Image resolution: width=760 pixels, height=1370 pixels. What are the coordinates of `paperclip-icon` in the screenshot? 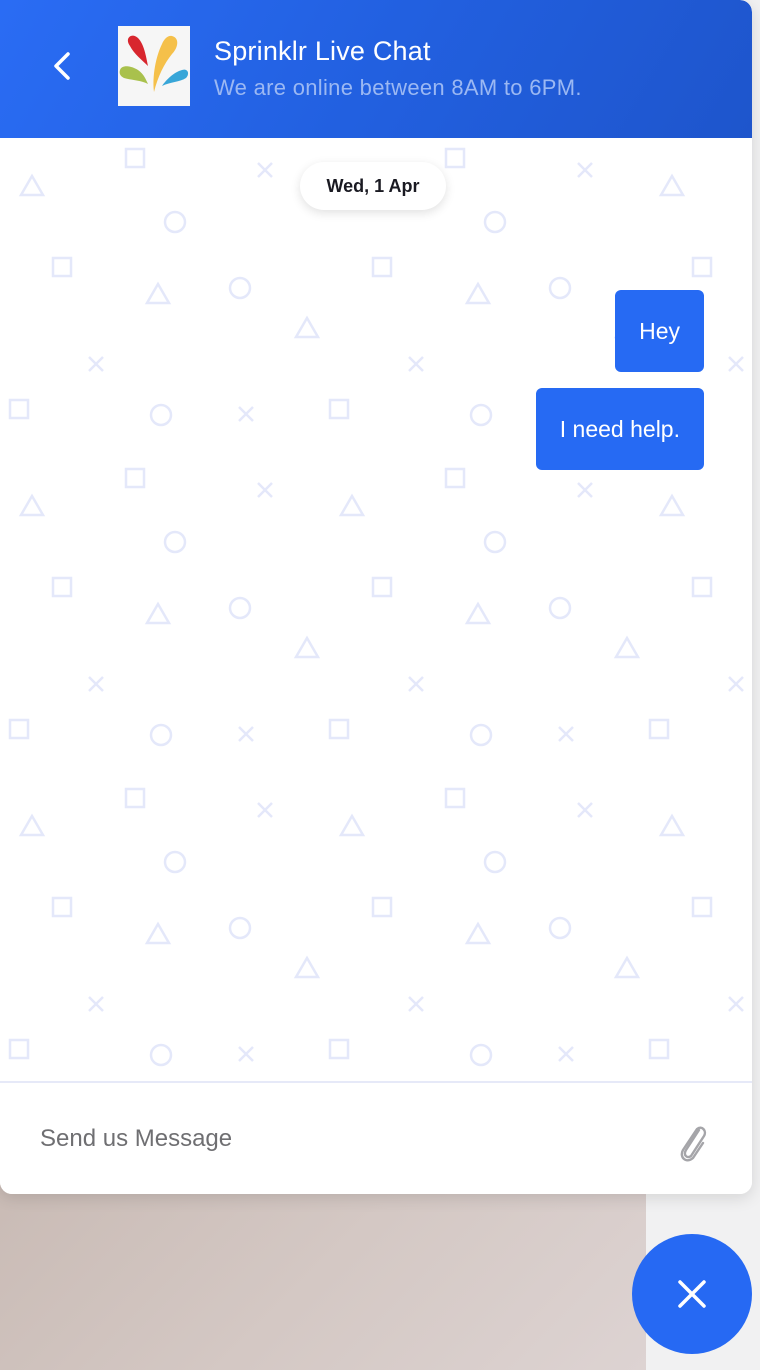 It's located at (693, 1144).